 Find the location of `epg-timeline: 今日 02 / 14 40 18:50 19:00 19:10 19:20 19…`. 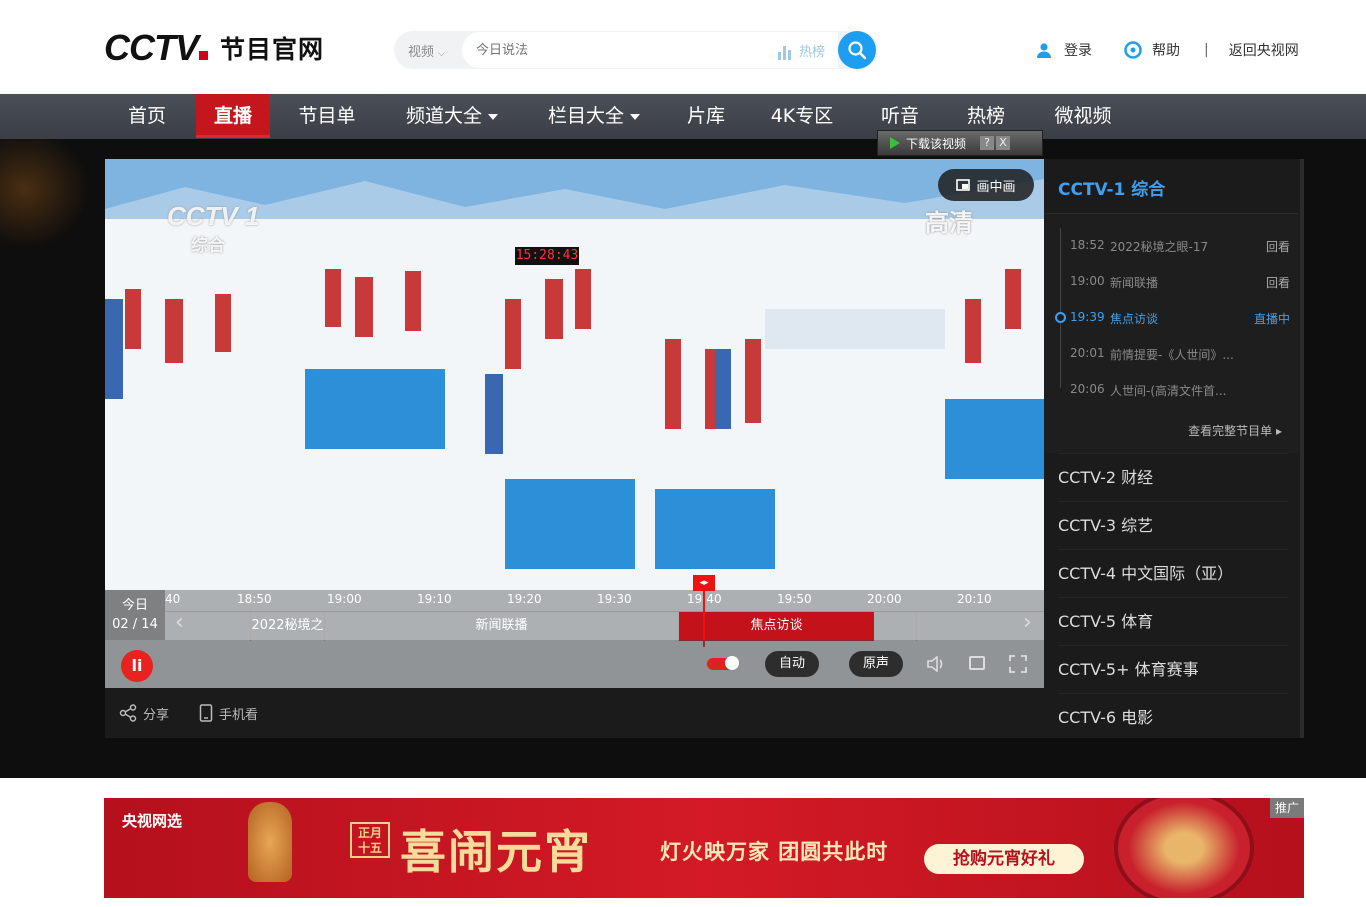

epg-timeline: 今日 02 / 14 40 18:50 19:00 19:10 19:20 19… is located at coordinates (574, 615).